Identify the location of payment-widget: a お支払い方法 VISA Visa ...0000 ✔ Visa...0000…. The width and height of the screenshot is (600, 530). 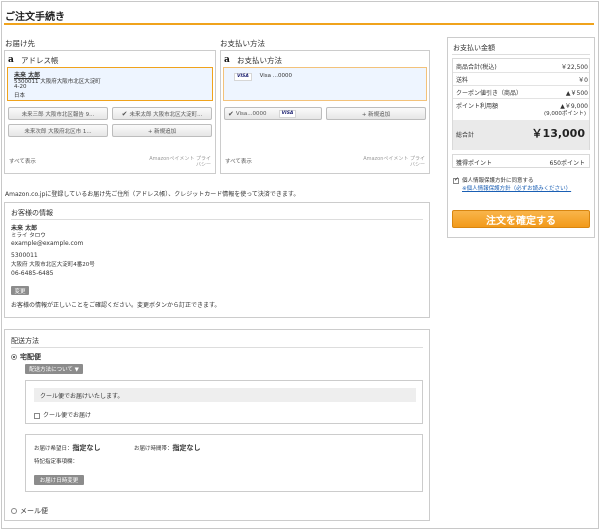
(325, 112).